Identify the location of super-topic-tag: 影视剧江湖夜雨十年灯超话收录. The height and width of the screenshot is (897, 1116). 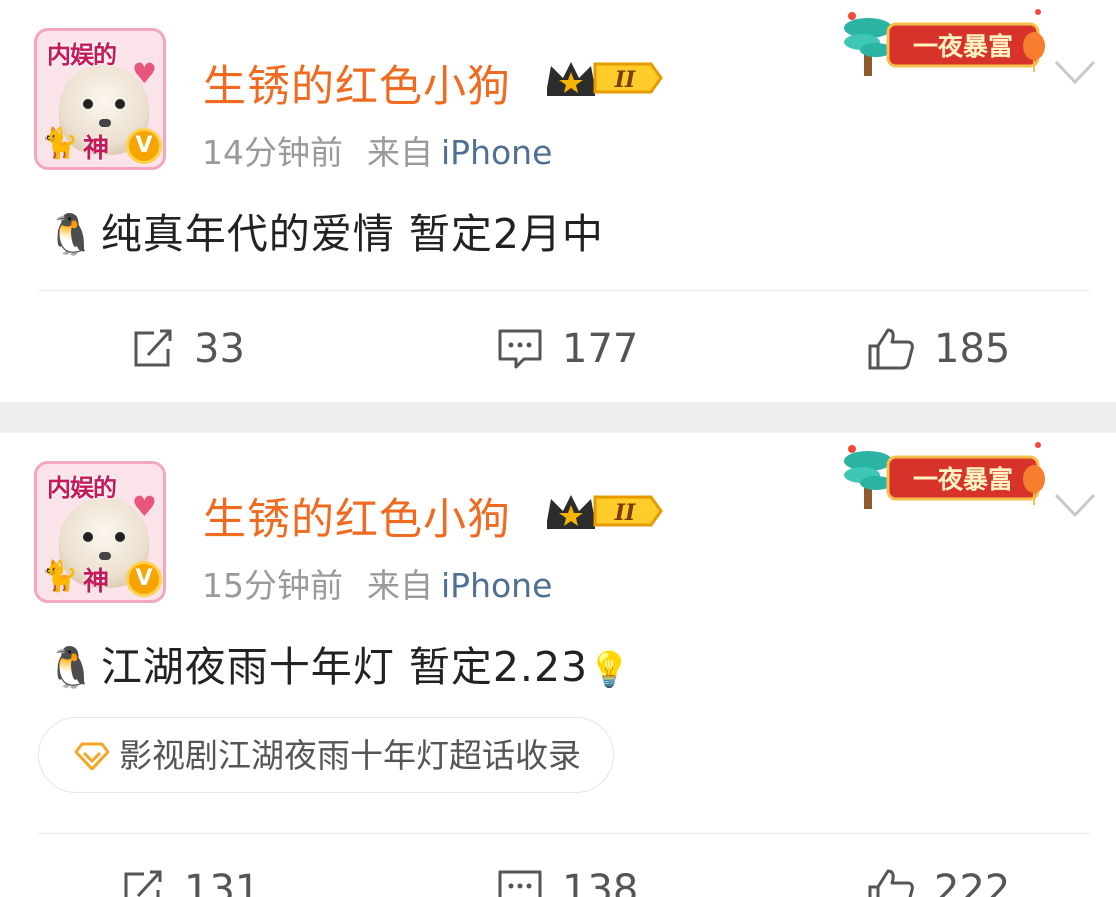
(326, 755).